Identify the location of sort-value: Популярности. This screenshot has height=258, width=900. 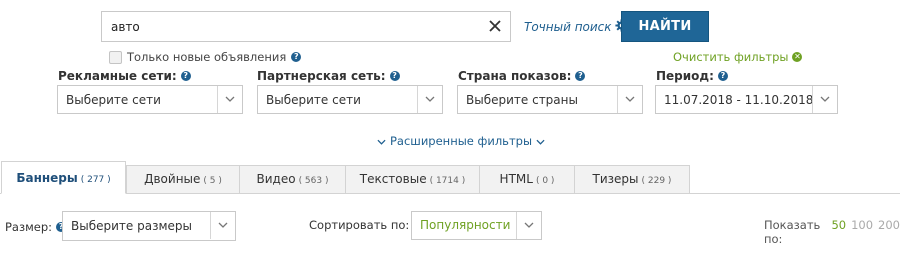
(465, 225).